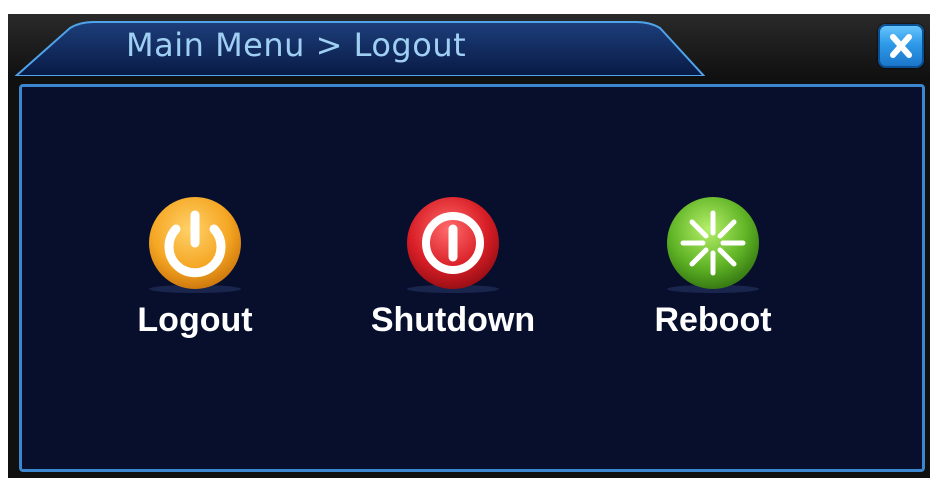 The height and width of the screenshot is (478, 930). I want to click on shutdown-icon, so click(453, 245).